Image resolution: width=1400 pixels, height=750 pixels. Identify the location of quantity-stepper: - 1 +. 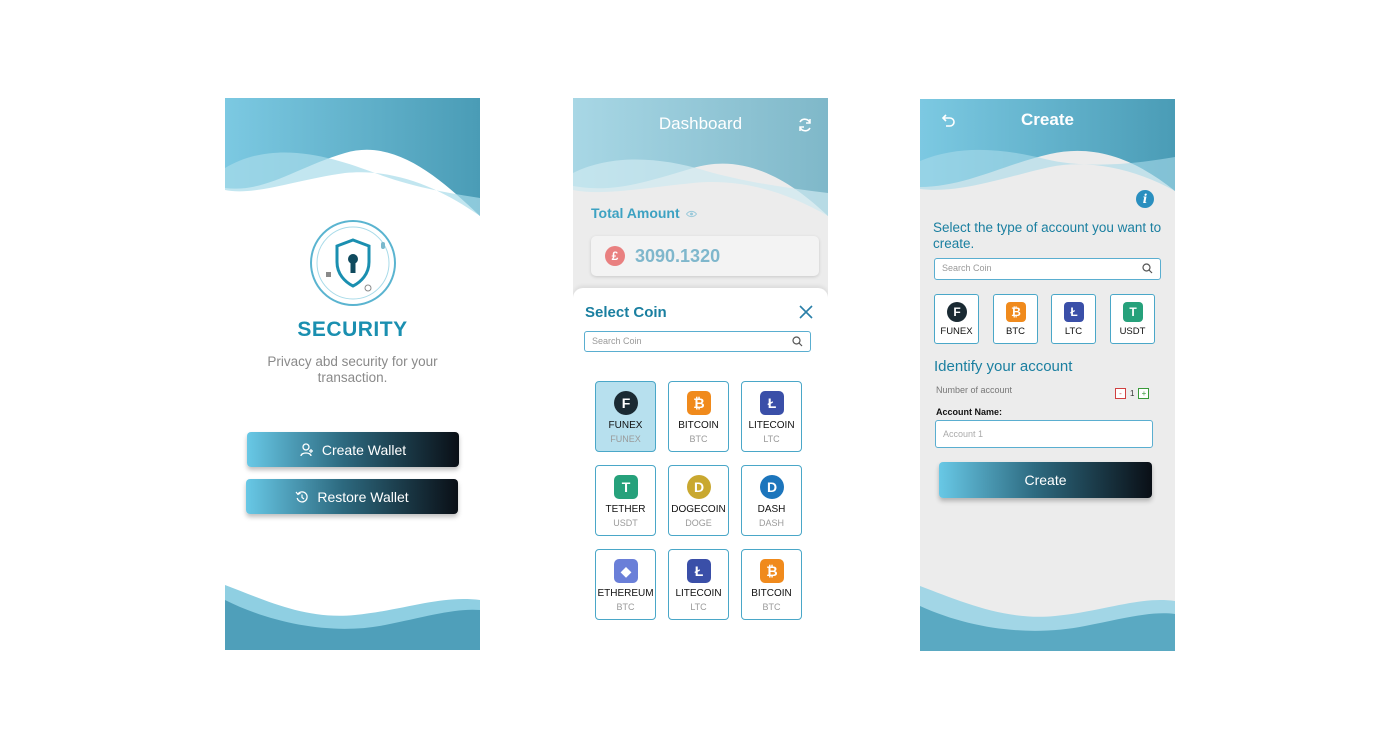
(1132, 393).